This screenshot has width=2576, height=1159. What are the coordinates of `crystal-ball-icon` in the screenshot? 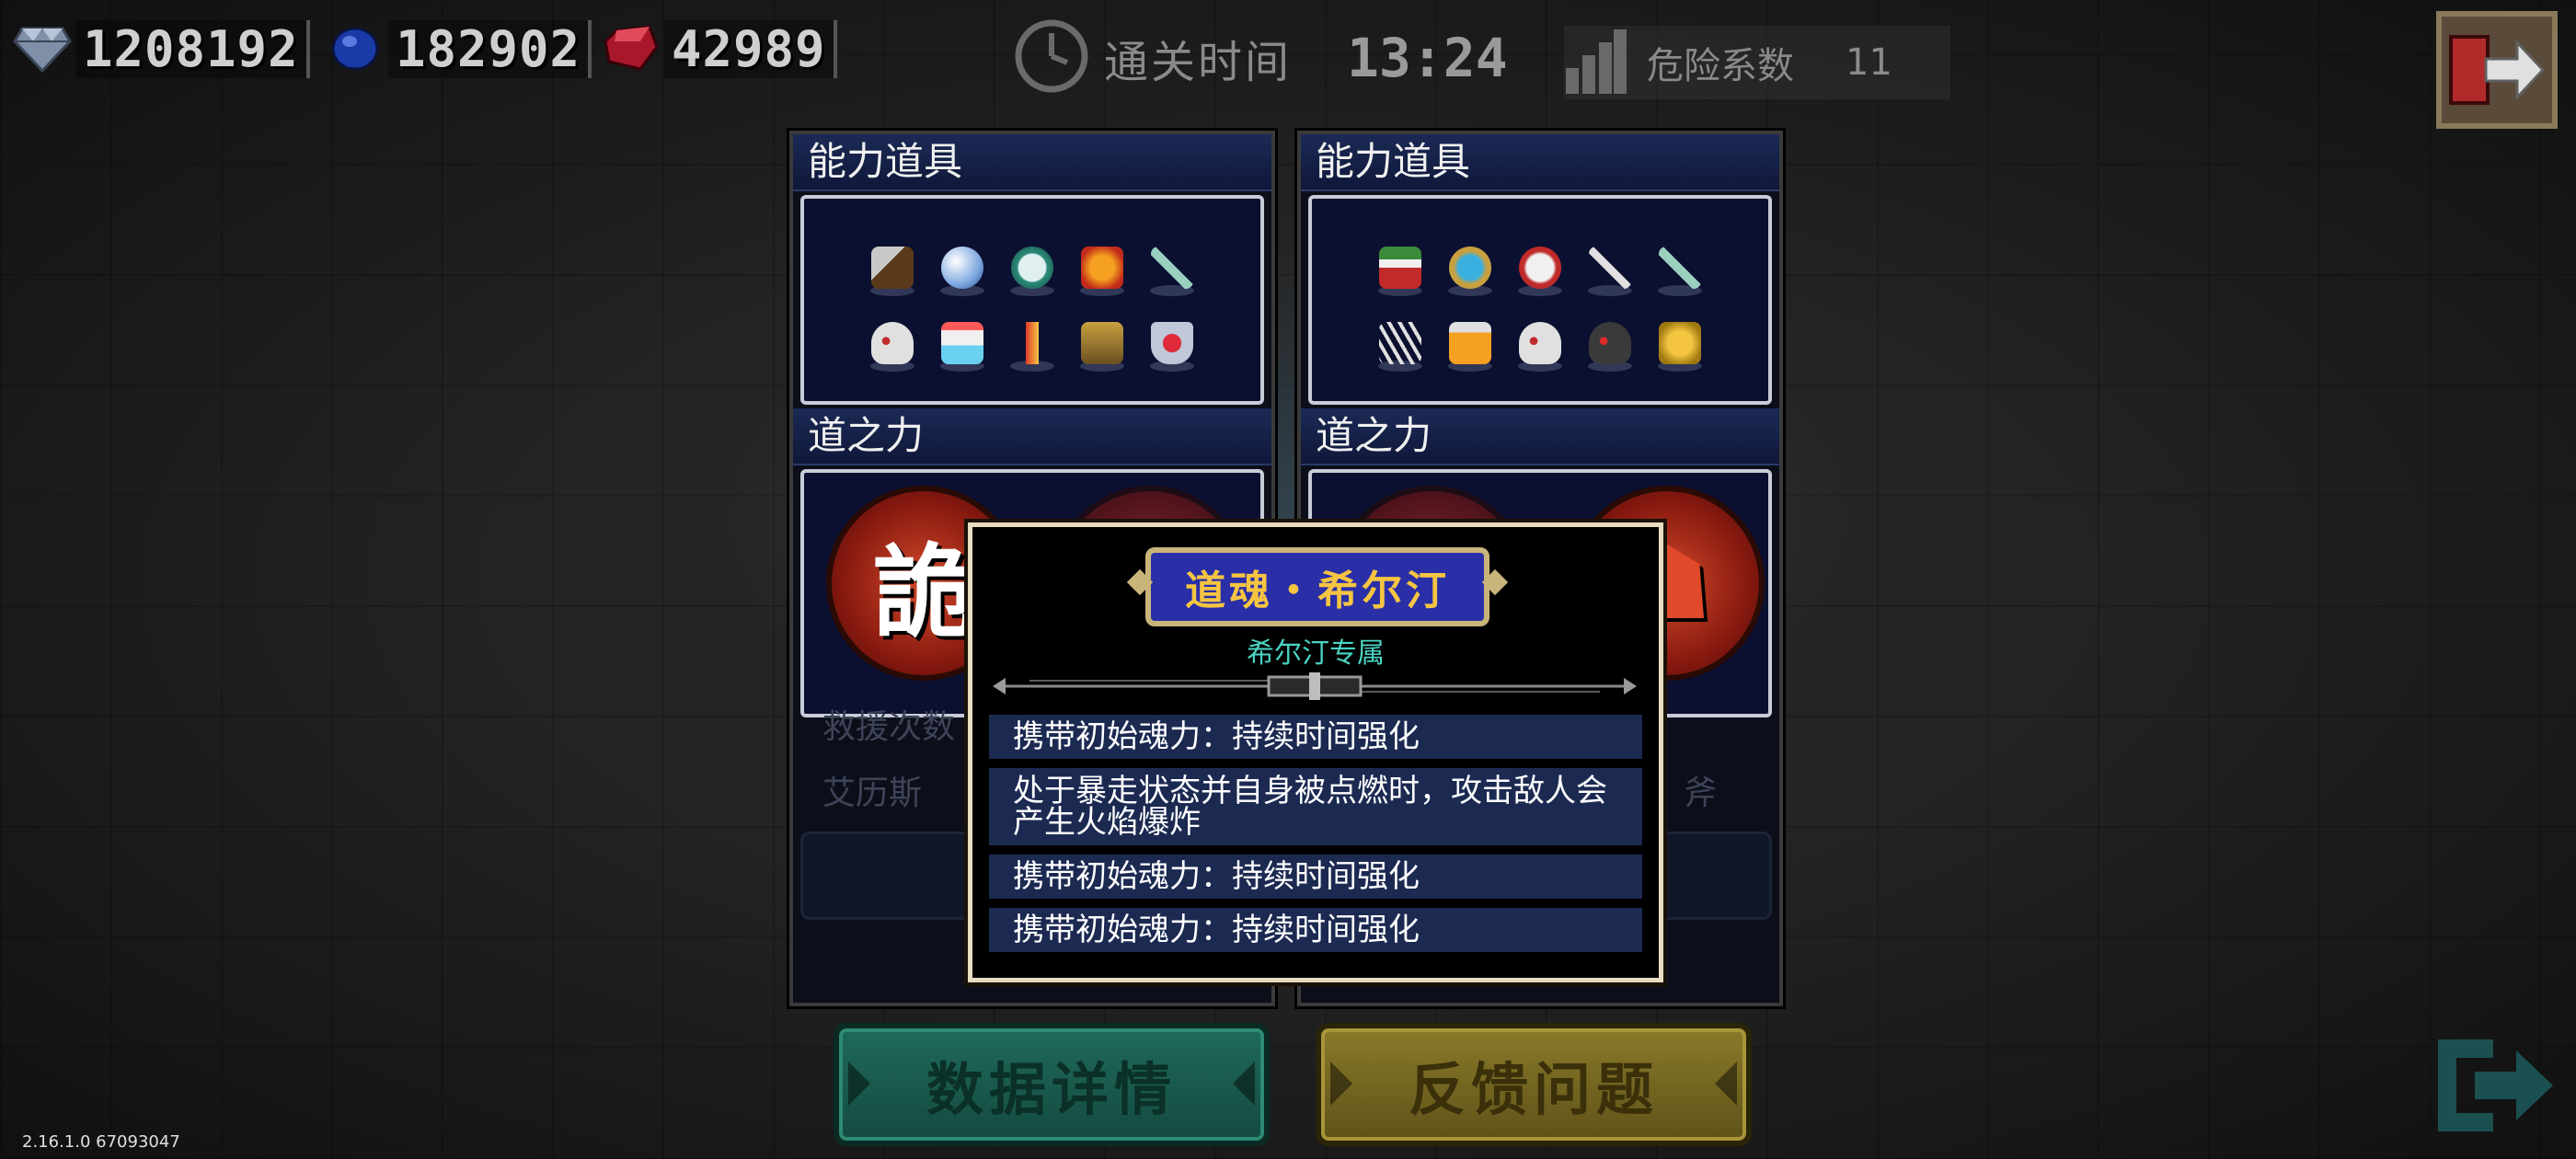 It's located at (962, 262).